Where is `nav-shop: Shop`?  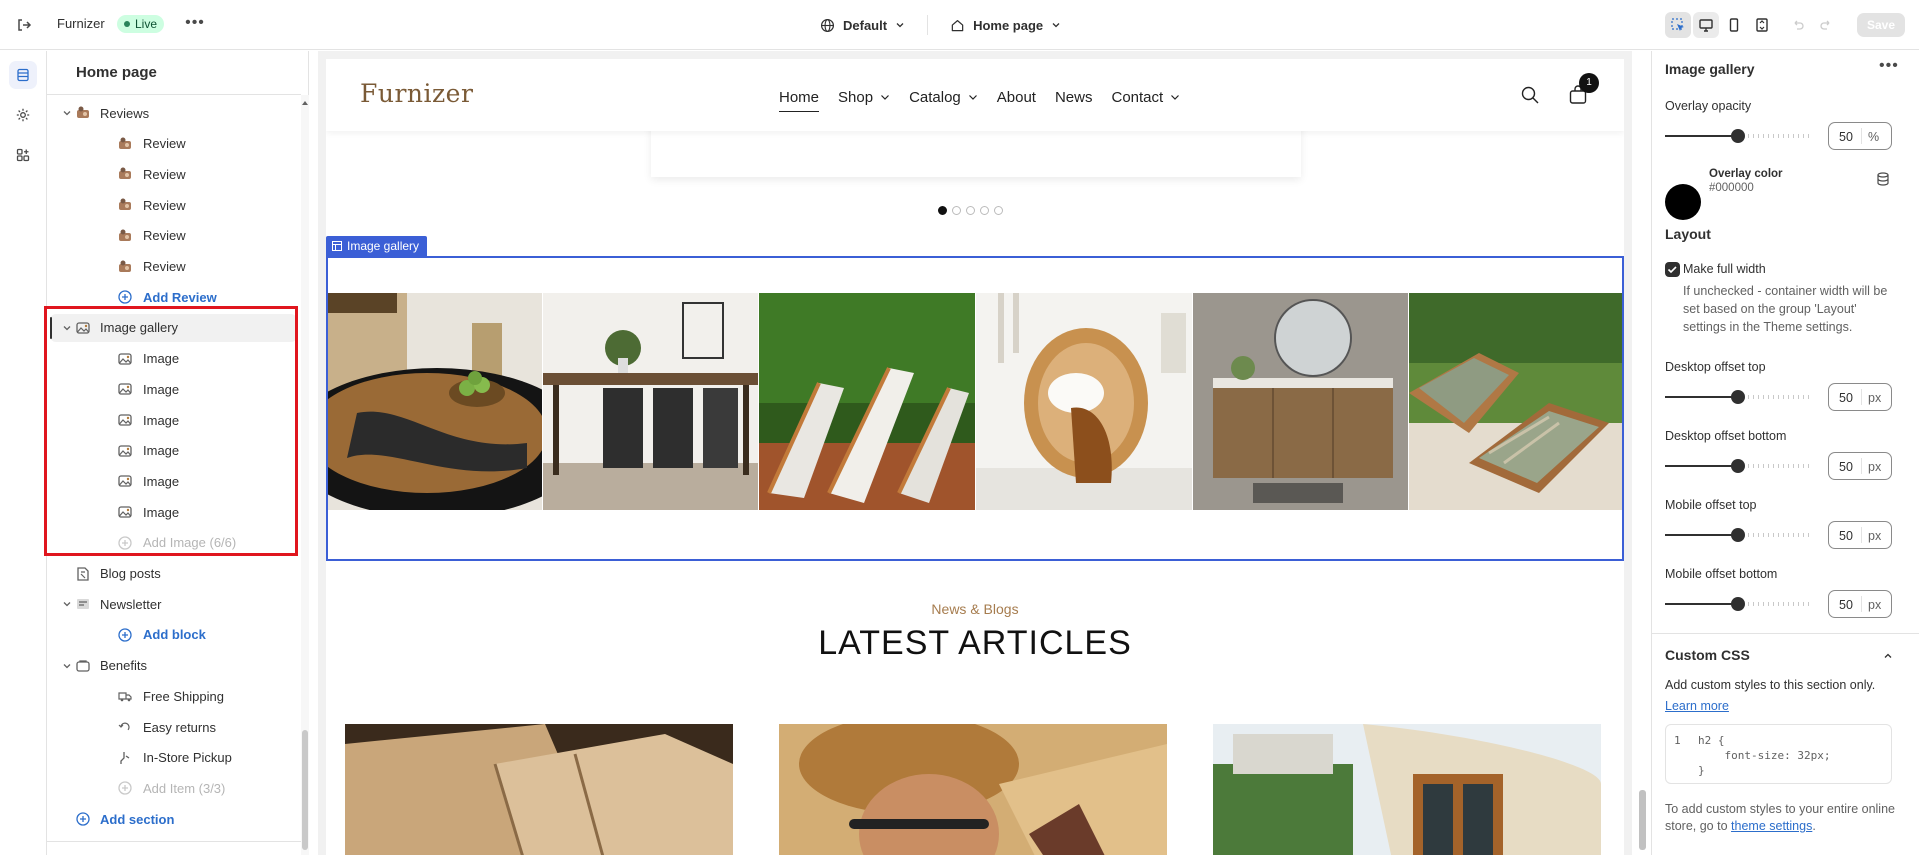
nav-shop: Shop is located at coordinates (864, 97).